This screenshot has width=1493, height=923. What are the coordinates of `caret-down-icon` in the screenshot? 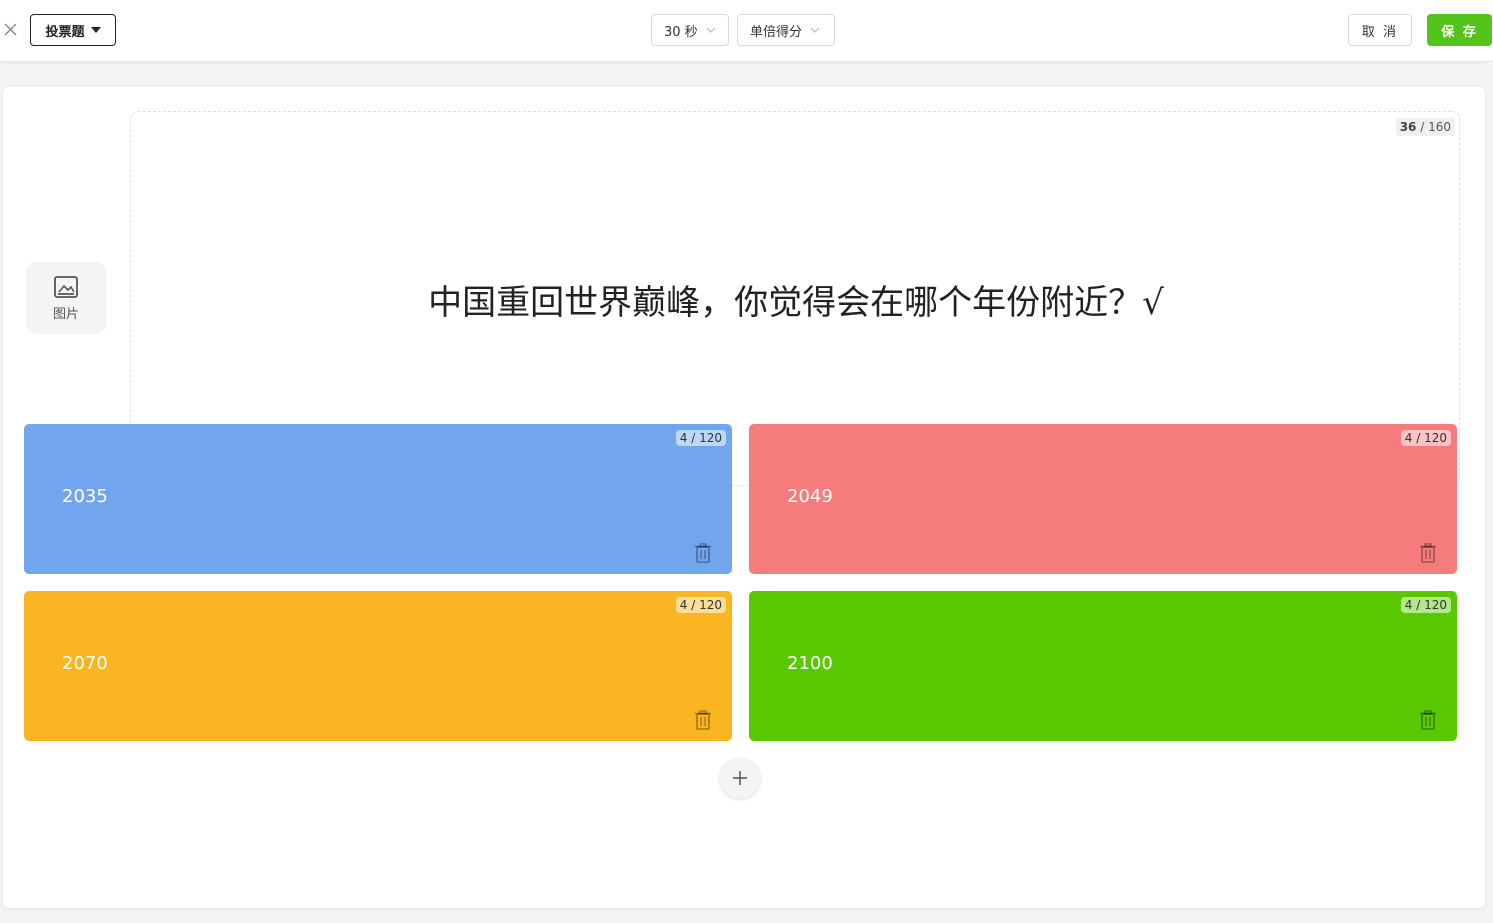 It's located at (95, 30).